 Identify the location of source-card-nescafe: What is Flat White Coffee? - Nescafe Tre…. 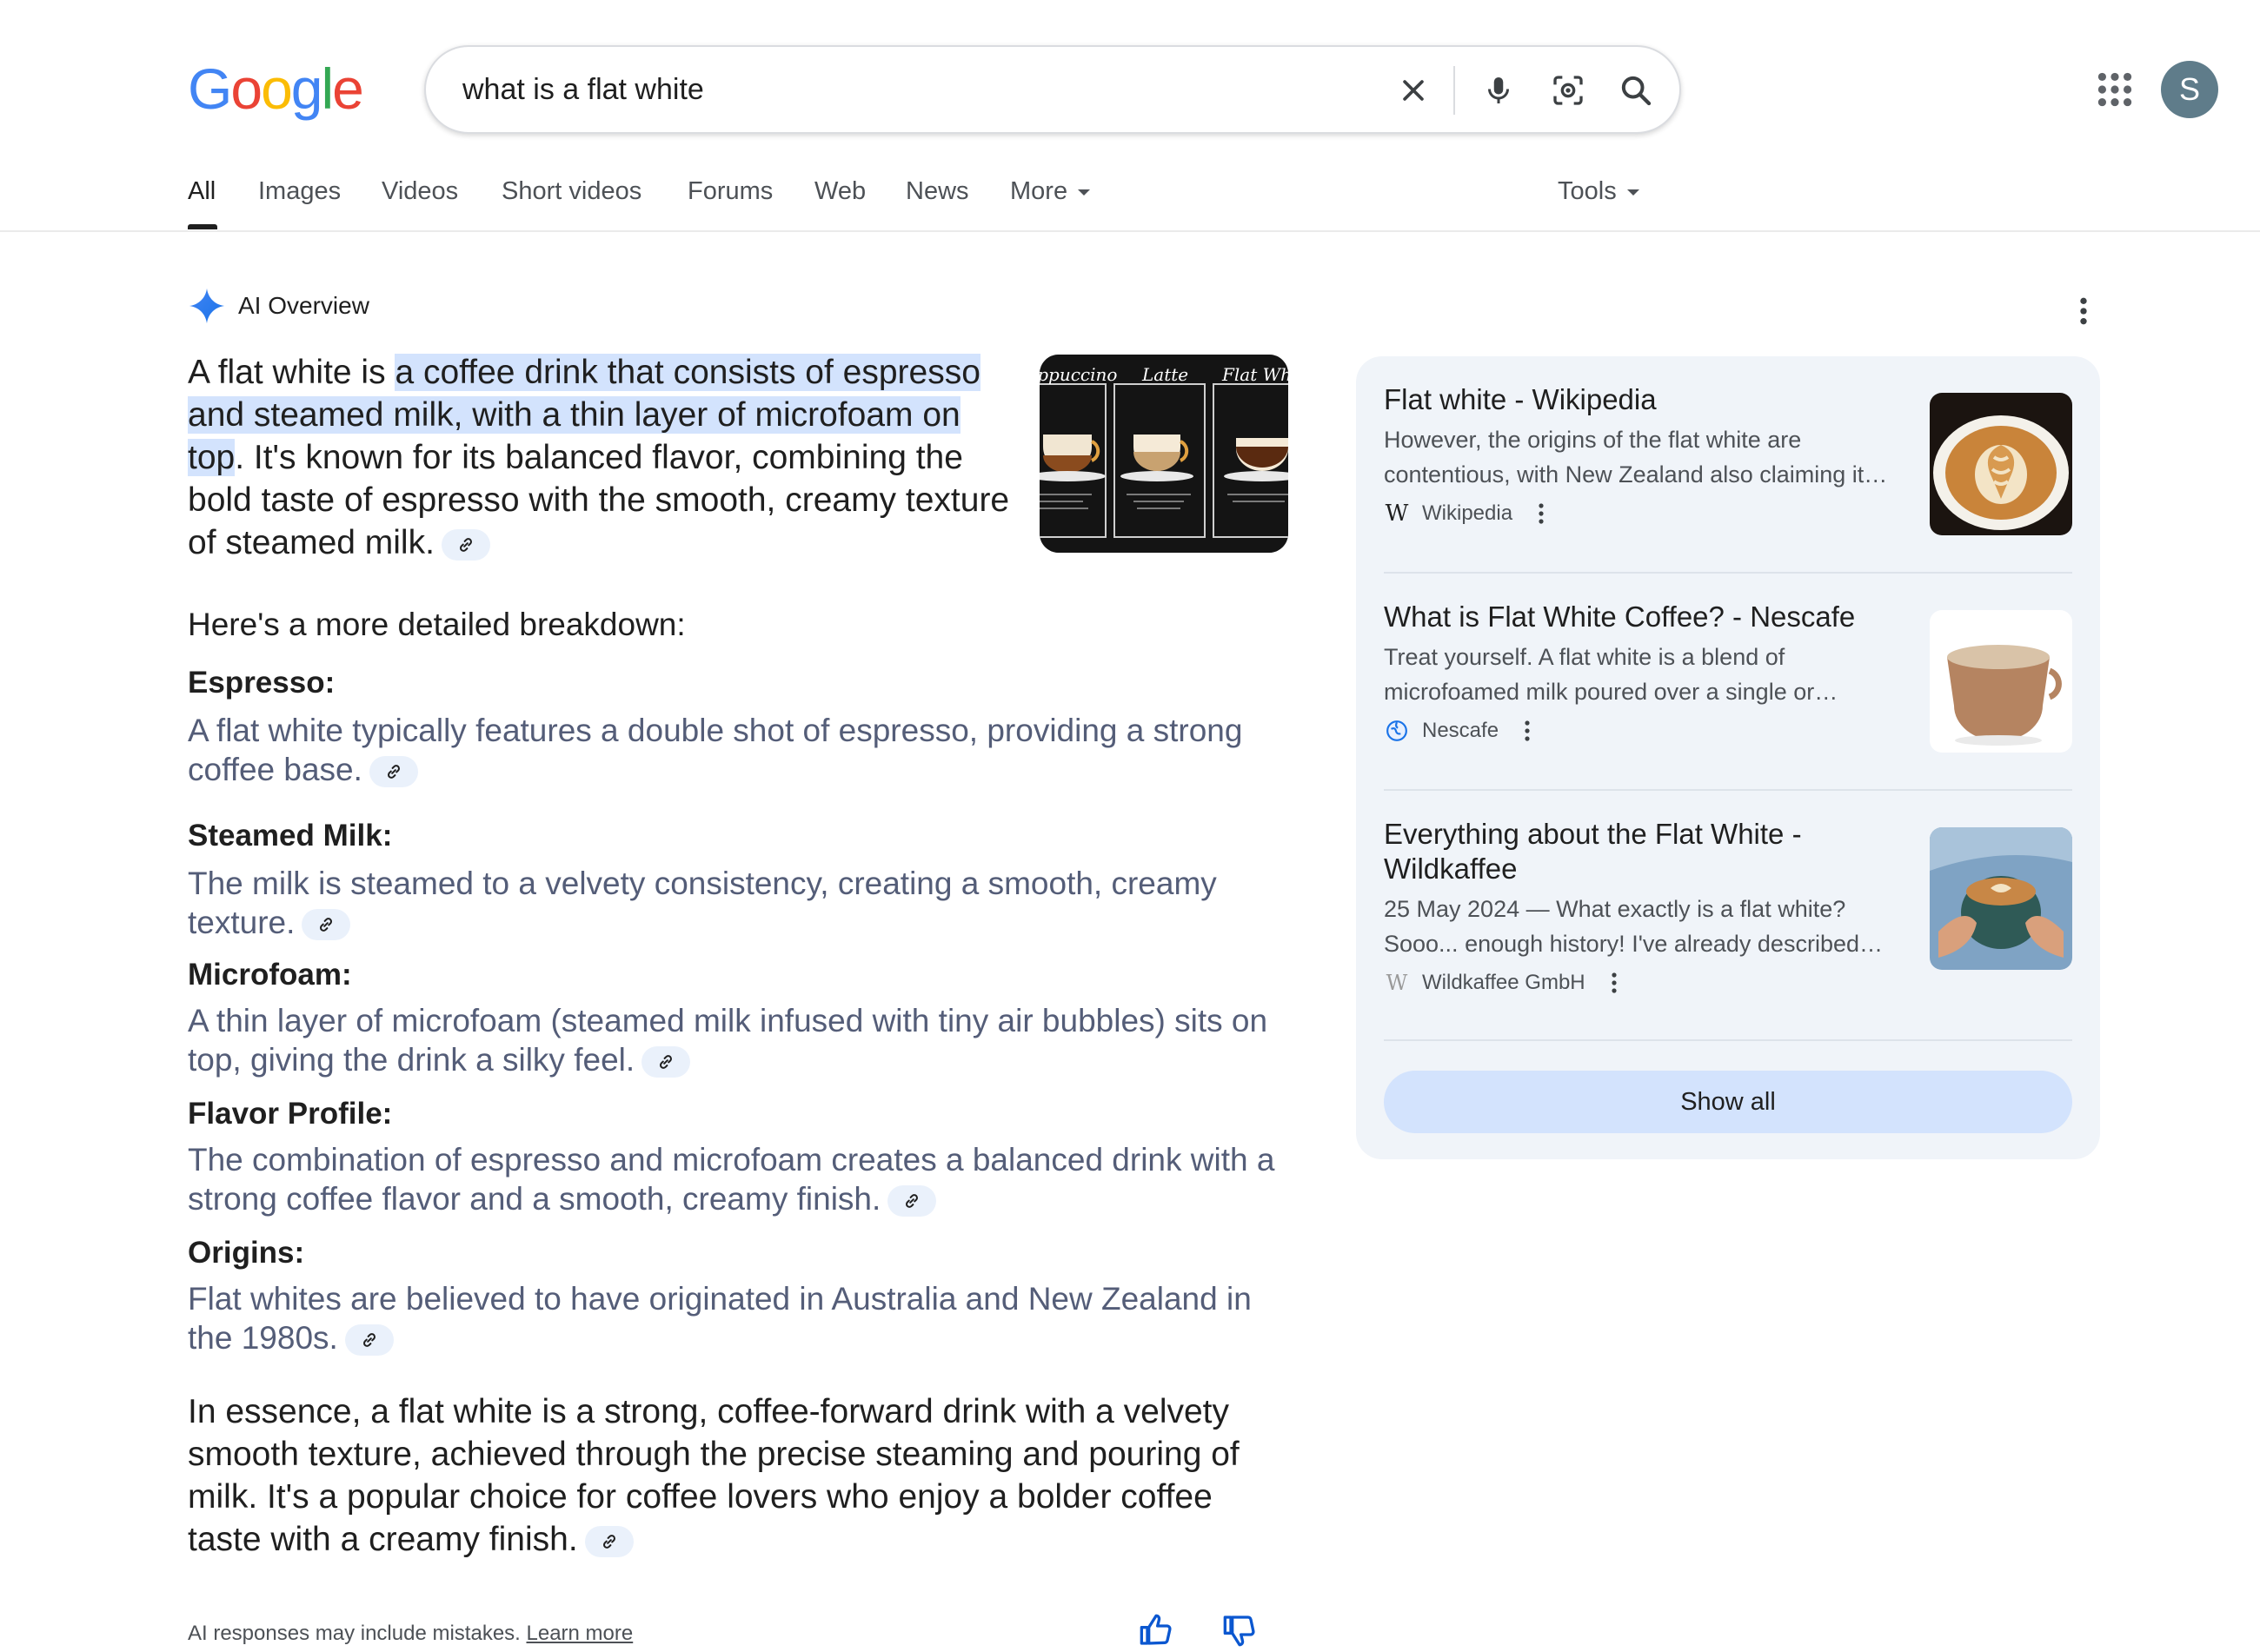
(1728, 676).